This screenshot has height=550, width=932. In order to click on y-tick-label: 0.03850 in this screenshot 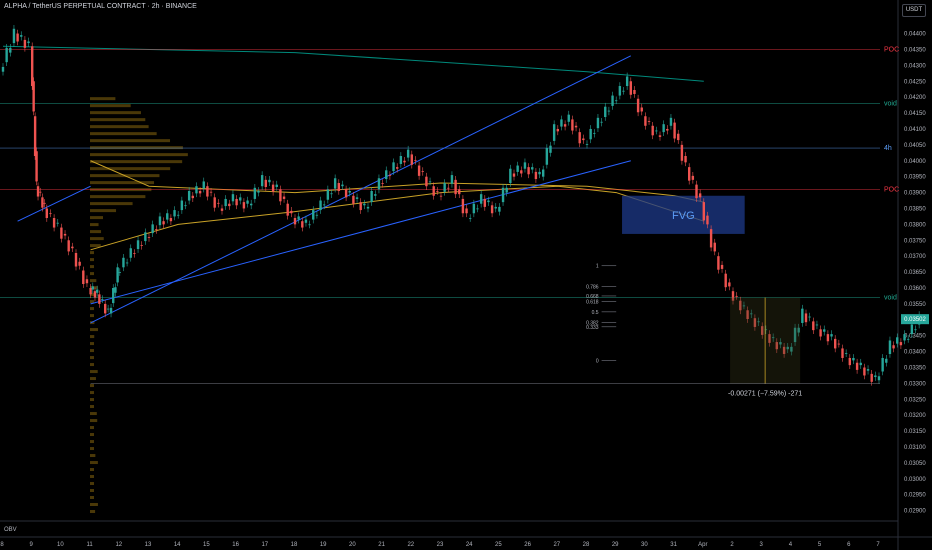, I will do `click(915, 209)`.